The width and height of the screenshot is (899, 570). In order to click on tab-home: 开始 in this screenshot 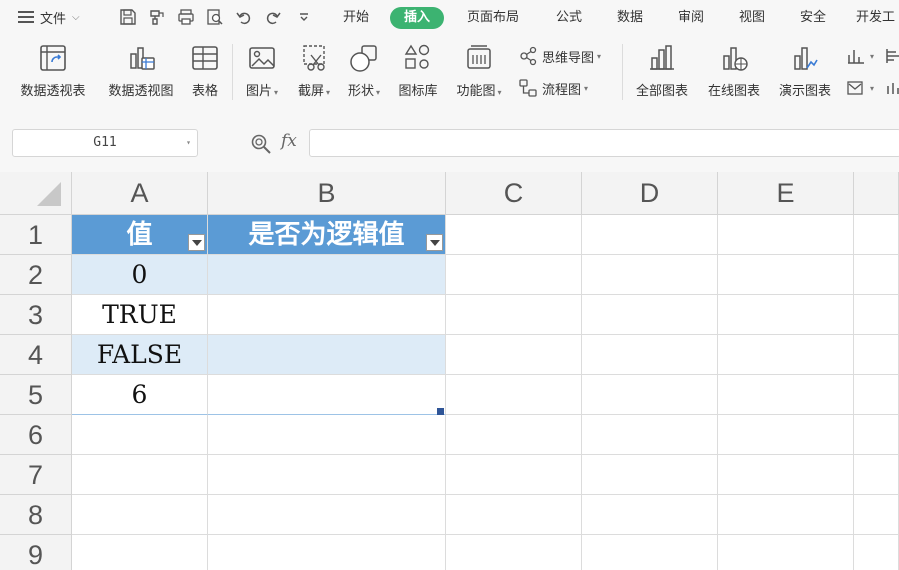, I will do `click(356, 18)`.